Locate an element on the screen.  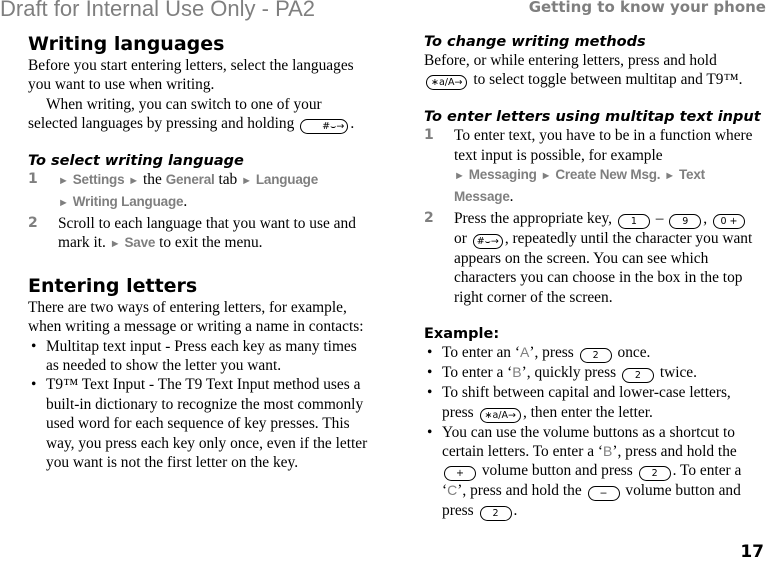
key-0-plus-icon: 0 + is located at coordinates (729, 222).